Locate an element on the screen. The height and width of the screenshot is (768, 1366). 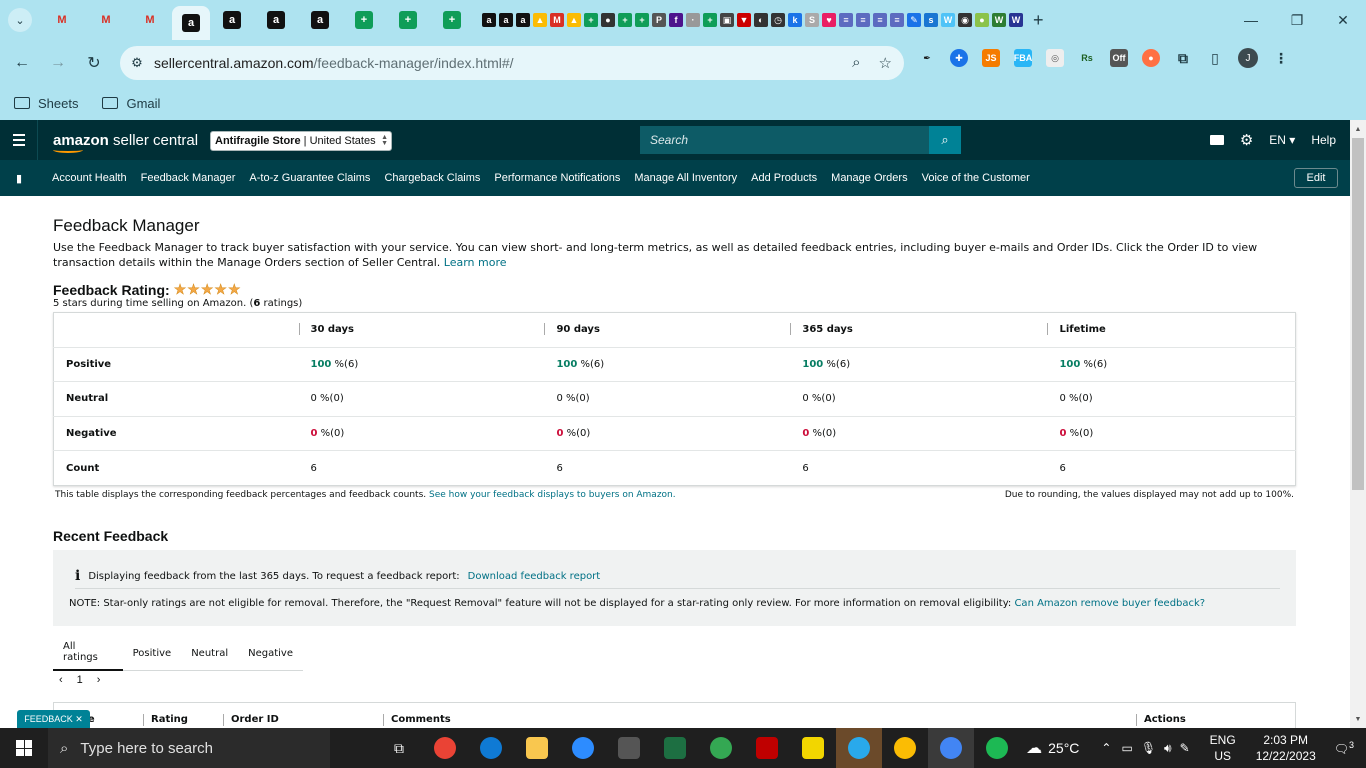
site-info-icon: ⚙ is located at coordinates (137, 63).